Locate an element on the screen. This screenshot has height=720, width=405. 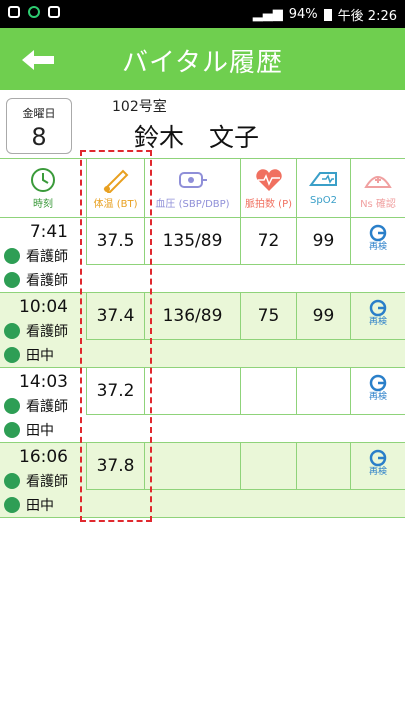
app-header: バイタル履歴 is located at coordinates (202, 59).